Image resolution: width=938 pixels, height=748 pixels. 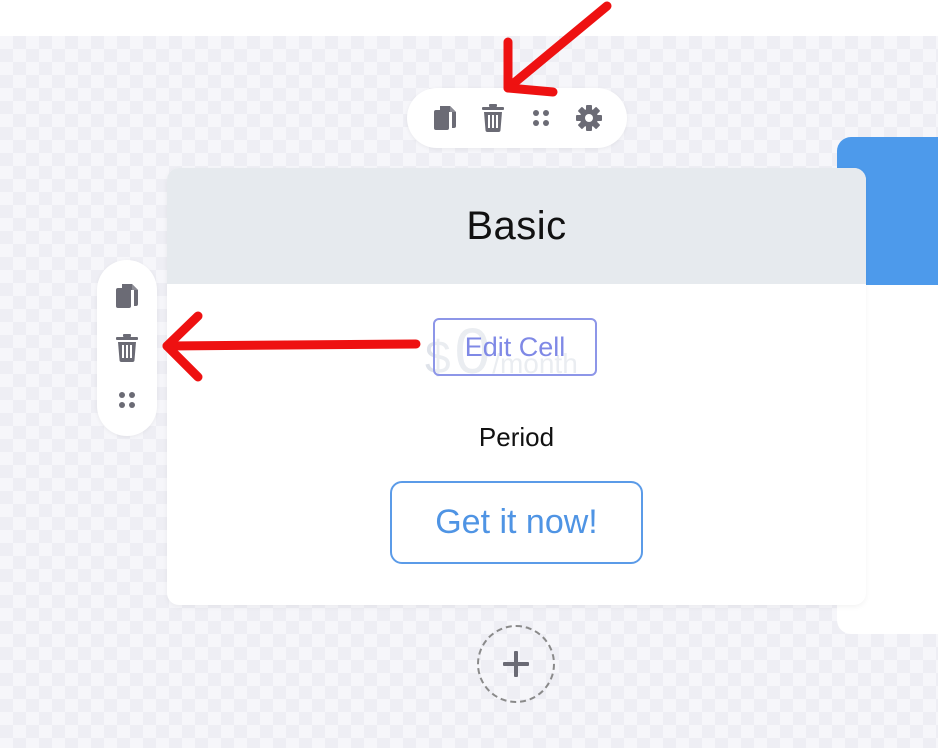 What do you see at coordinates (517, 118) in the screenshot?
I see `column-toolbar` at bounding box center [517, 118].